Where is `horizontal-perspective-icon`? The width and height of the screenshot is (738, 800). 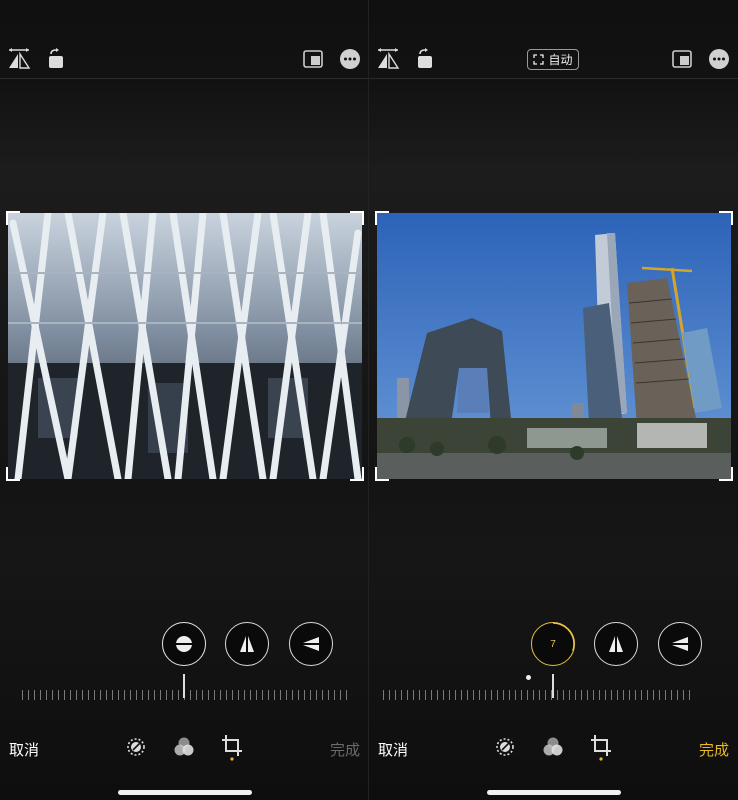 horizontal-perspective-icon is located at coordinates (680, 644).